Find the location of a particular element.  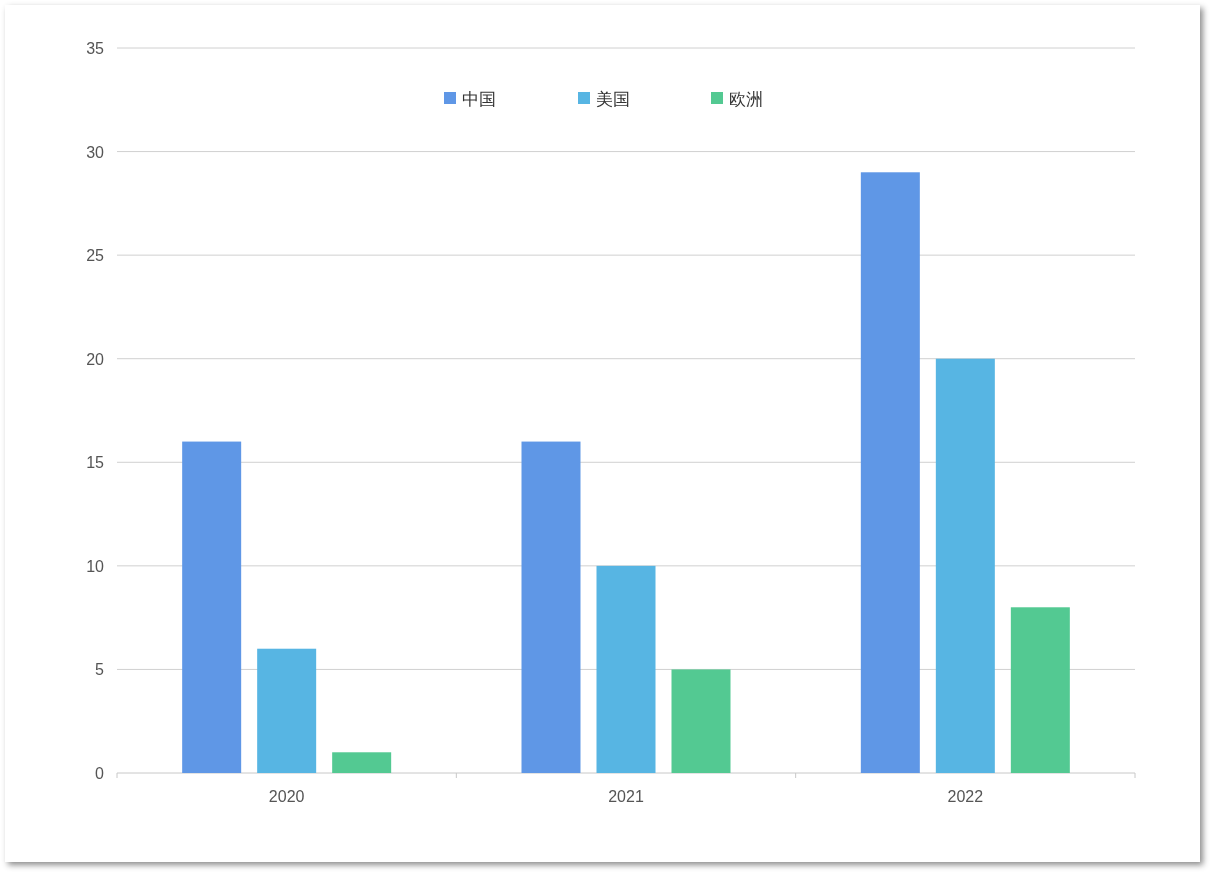

y-axis-label: 25 is located at coordinates (95, 256).